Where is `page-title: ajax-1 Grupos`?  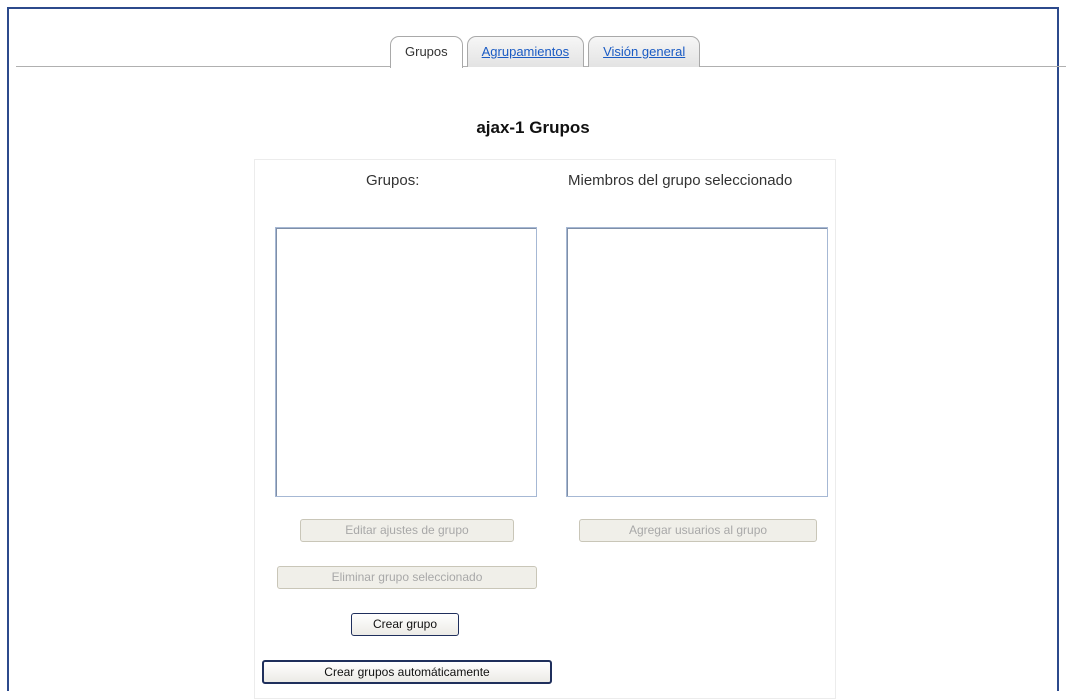 page-title: ajax-1 Grupos is located at coordinates (533, 127).